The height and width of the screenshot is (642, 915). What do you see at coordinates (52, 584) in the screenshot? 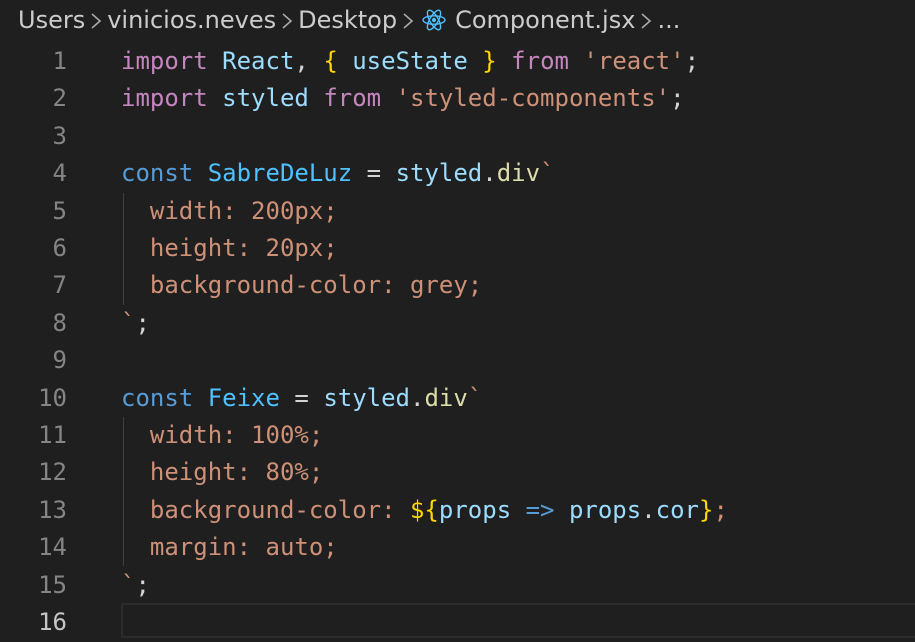
I see `line-number: 15` at bounding box center [52, 584].